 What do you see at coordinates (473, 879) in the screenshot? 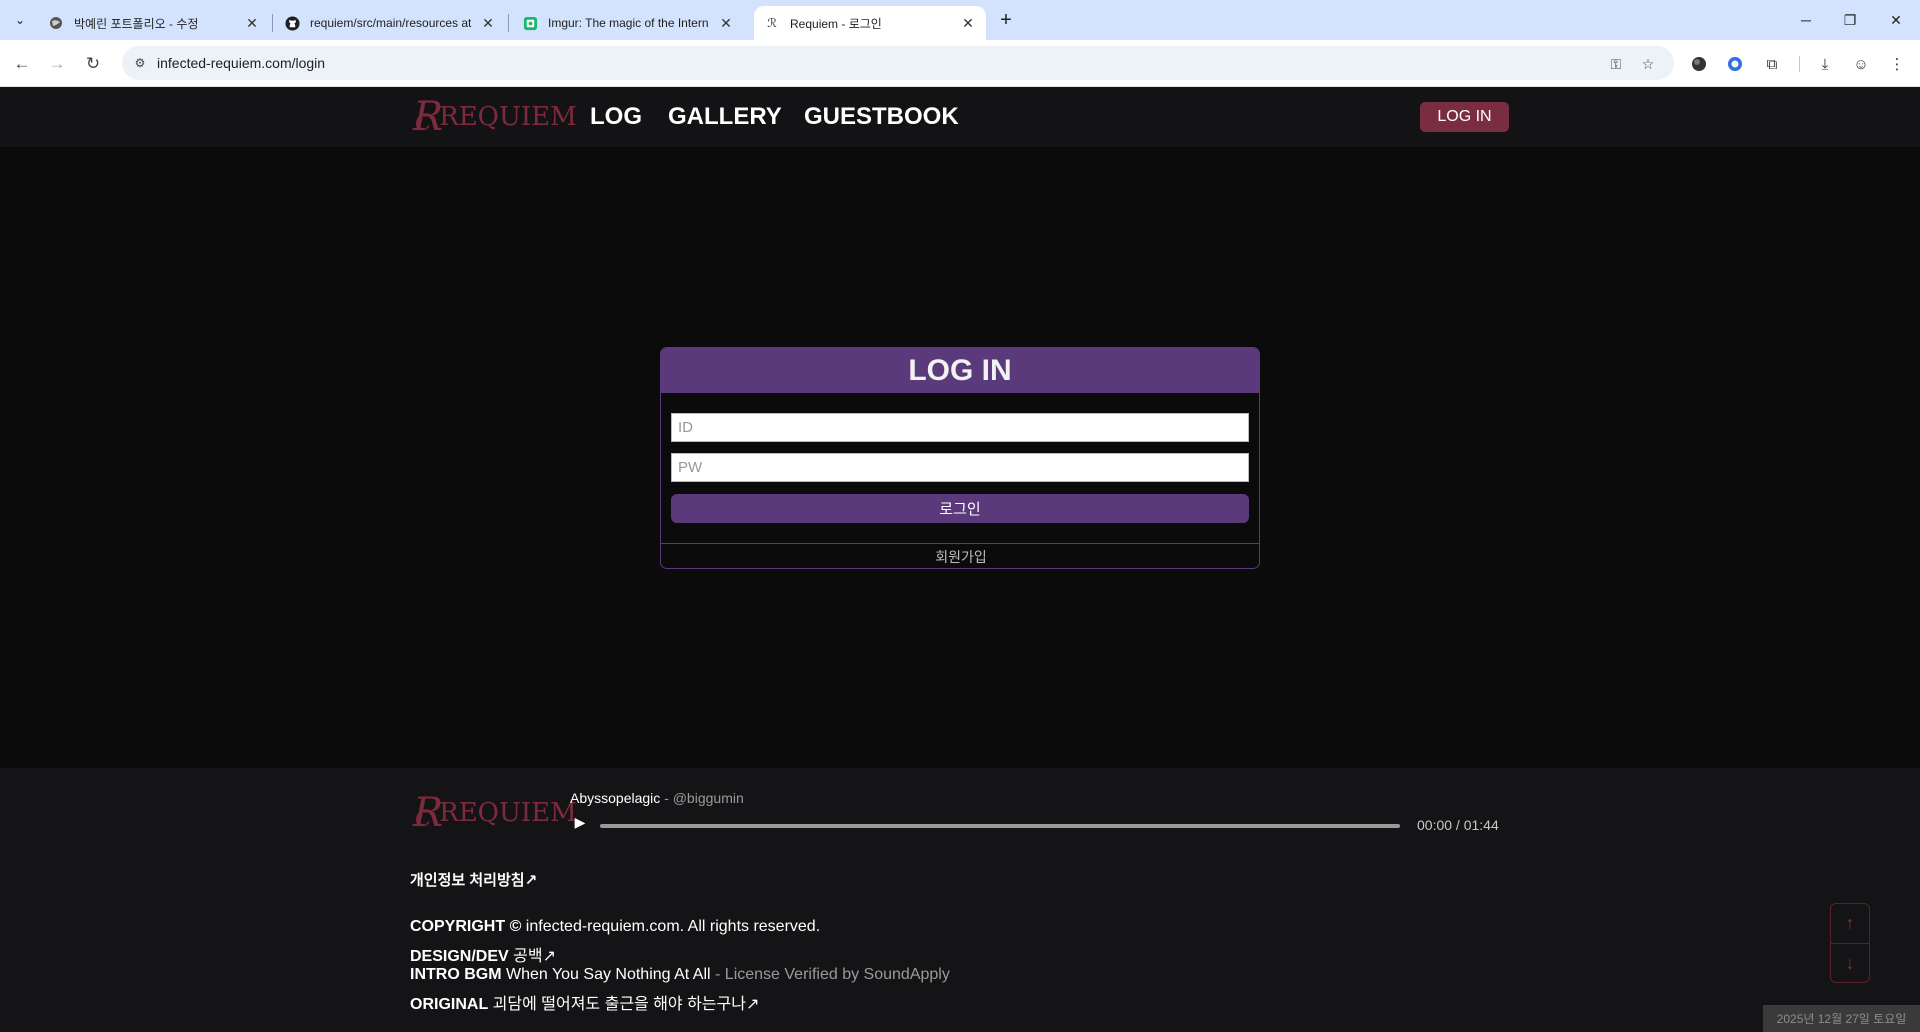
I see `privacy-policy-link: 개인정보 처리방침↗` at bounding box center [473, 879].